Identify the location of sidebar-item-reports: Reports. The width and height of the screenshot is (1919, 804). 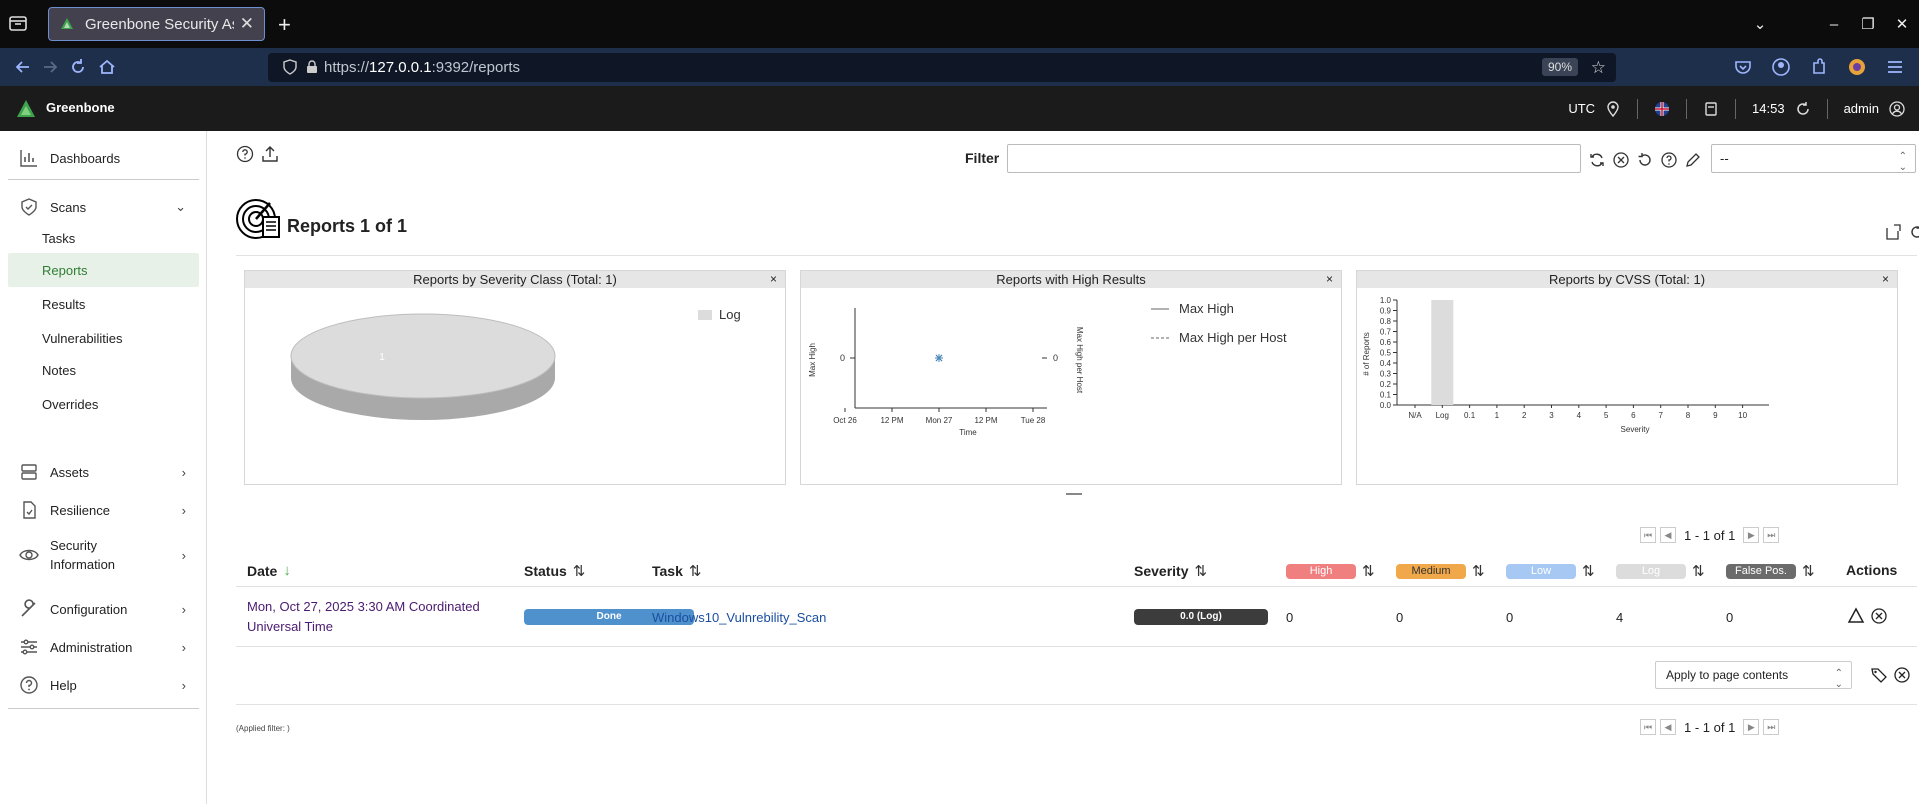
(103, 270).